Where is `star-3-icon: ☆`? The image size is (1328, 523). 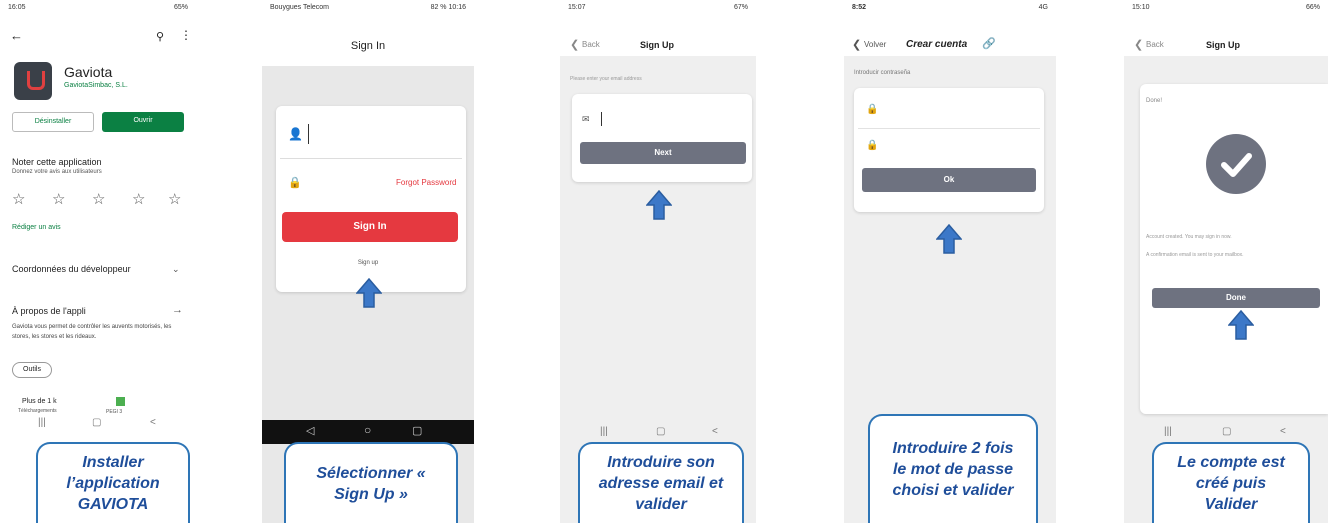 star-3-icon: ☆ is located at coordinates (98, 199).